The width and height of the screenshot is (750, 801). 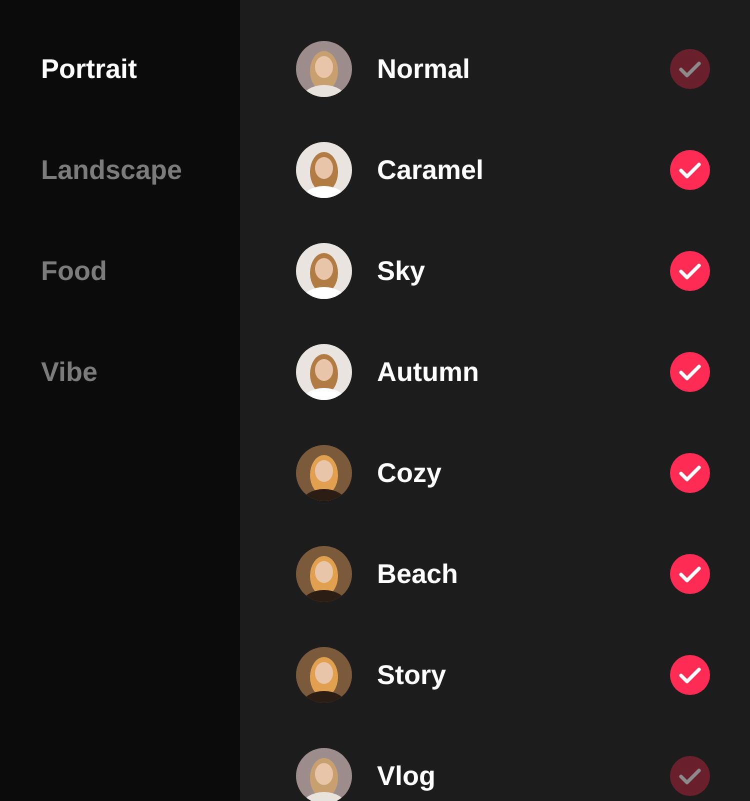 I want to click on filter-name: Beach, so click(x=418, y=574).